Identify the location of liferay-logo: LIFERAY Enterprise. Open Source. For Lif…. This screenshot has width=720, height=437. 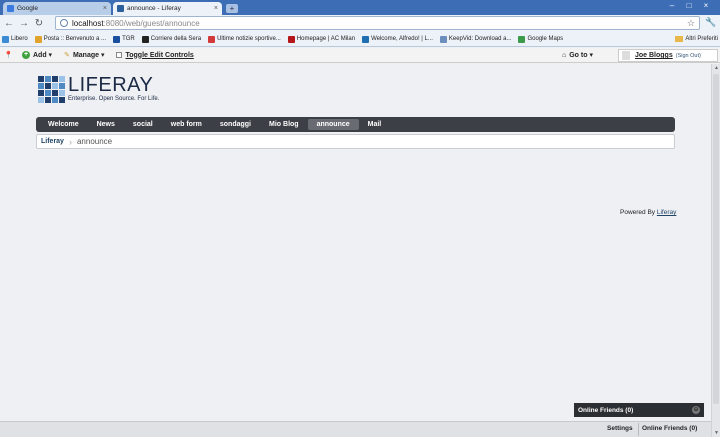
(98, 89).